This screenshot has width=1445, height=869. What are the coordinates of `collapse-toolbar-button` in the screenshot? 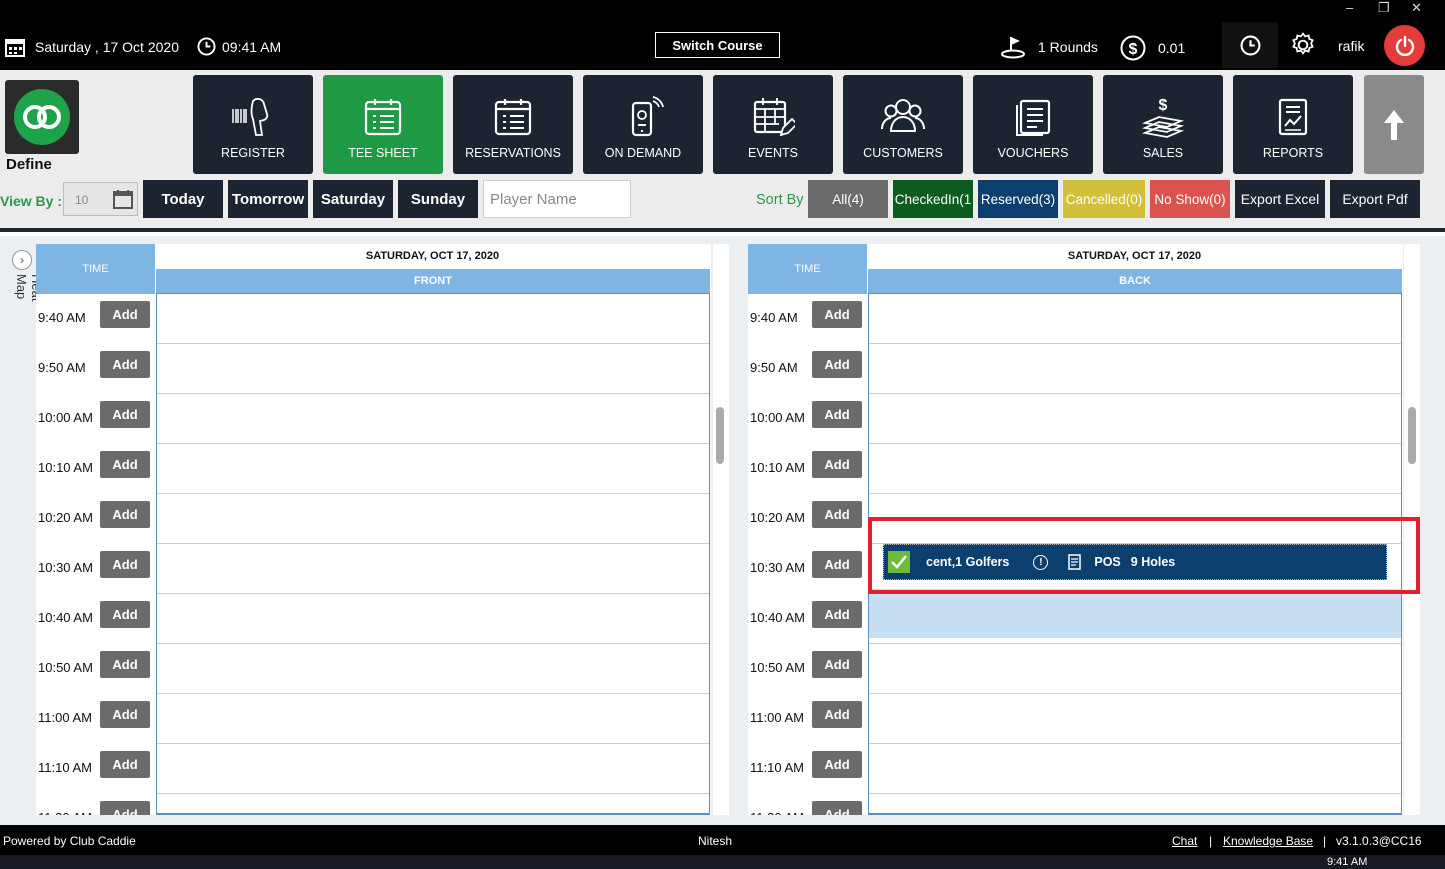 It's located at (1394, 124).